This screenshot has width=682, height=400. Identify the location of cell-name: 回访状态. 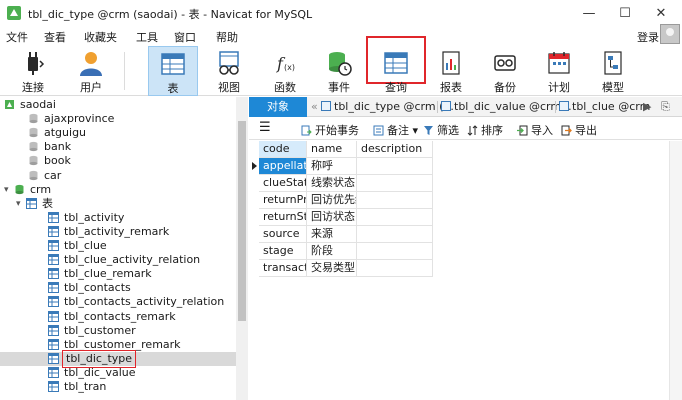
(332, 217).